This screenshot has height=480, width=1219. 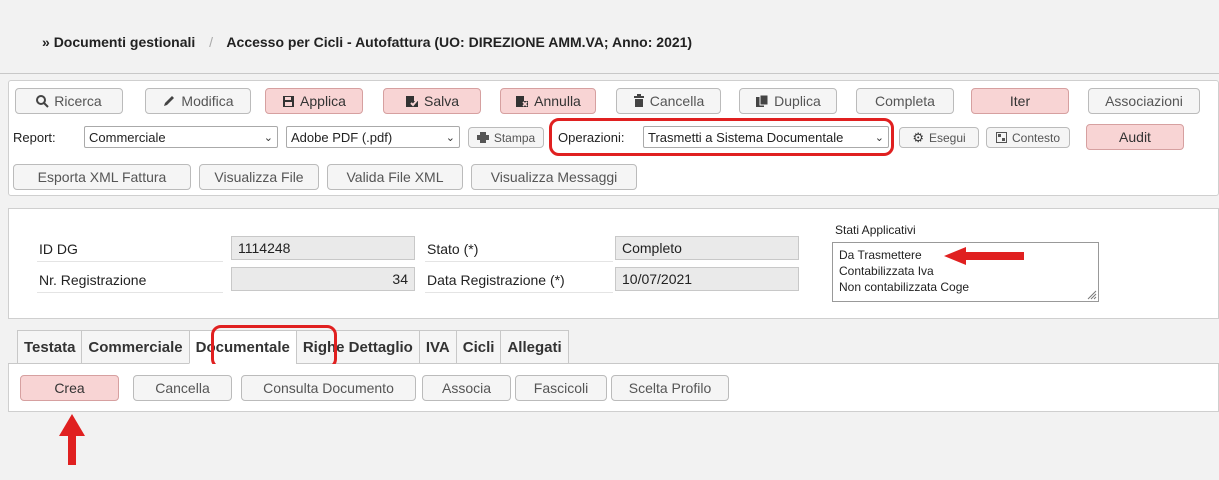 I want to click on esegui-label: Esegui, so click(x=947, y=137).